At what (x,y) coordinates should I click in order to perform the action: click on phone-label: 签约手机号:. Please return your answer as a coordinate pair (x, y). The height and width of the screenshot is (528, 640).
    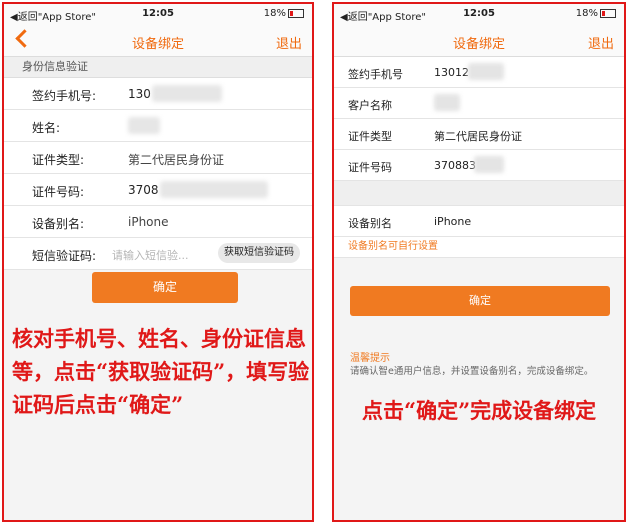
    Looking at the image, I should click on (64, 96).